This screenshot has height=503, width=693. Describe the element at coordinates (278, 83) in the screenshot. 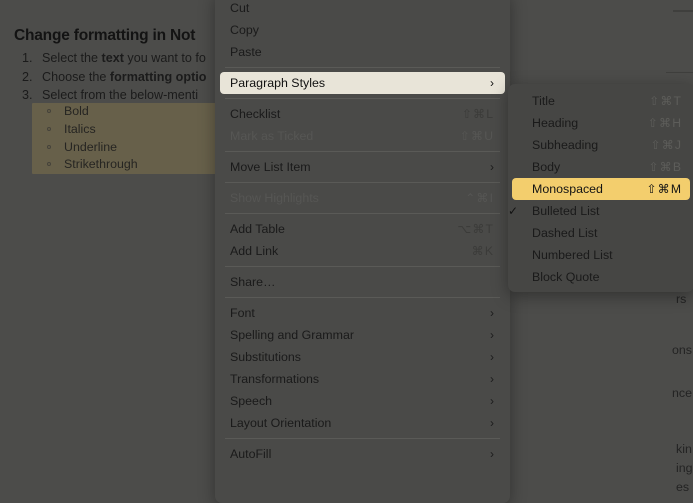

I see `menu-item-label: Paragraph Styles` at that location.